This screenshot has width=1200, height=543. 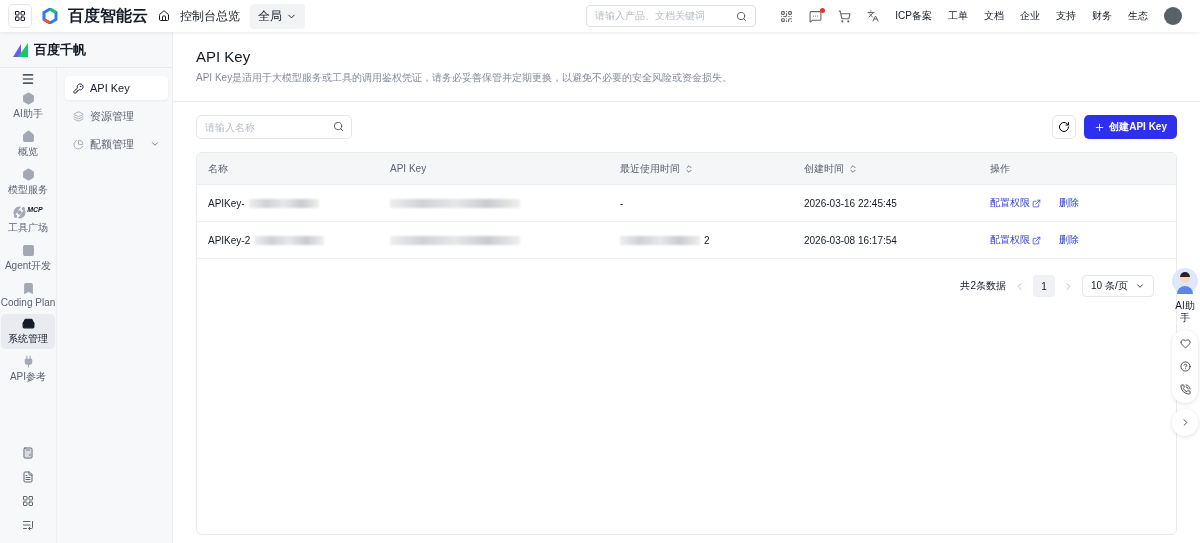 What do you see at coordinates (1185, 366) in the screenshot?
I see `help-icon` at bounding box center [1185, 366].